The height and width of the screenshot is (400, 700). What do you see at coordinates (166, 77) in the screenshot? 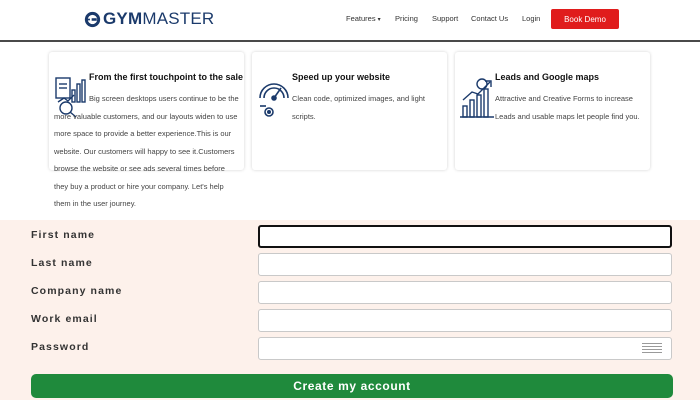
I see `feature-title: From the first touchpoint to the sale` at bounding box center [166, 77].